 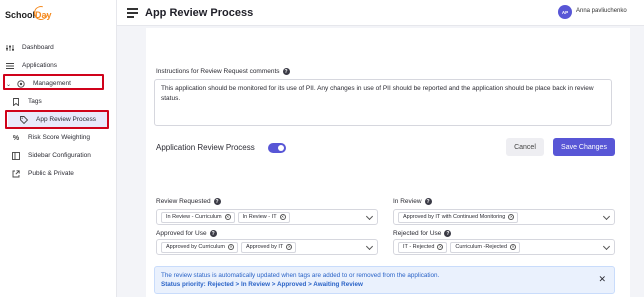 I want to click on sidebar-item-risk-score-weighting: % Risk Score Weighting, so click(x=58, y=138).